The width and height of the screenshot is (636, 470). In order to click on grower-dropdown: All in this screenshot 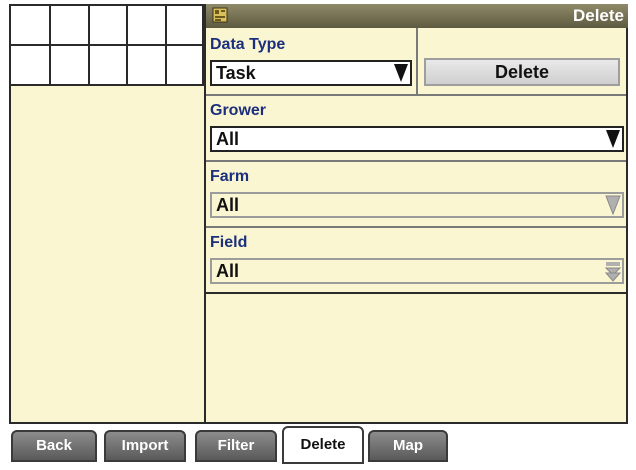, I will do `click(417, 139)`.